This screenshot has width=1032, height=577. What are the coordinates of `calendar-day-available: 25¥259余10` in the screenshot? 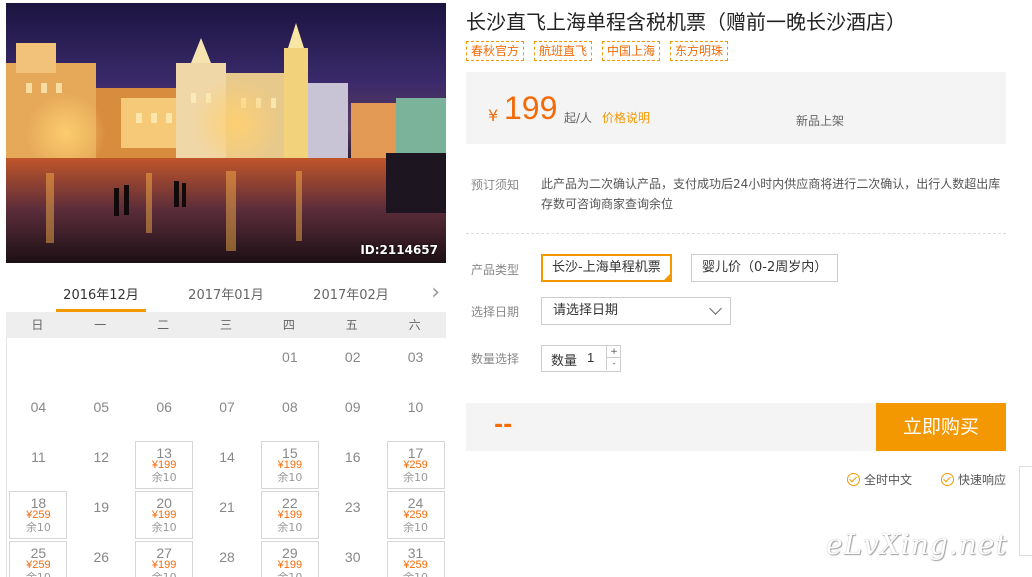 It's located at (38, 559).